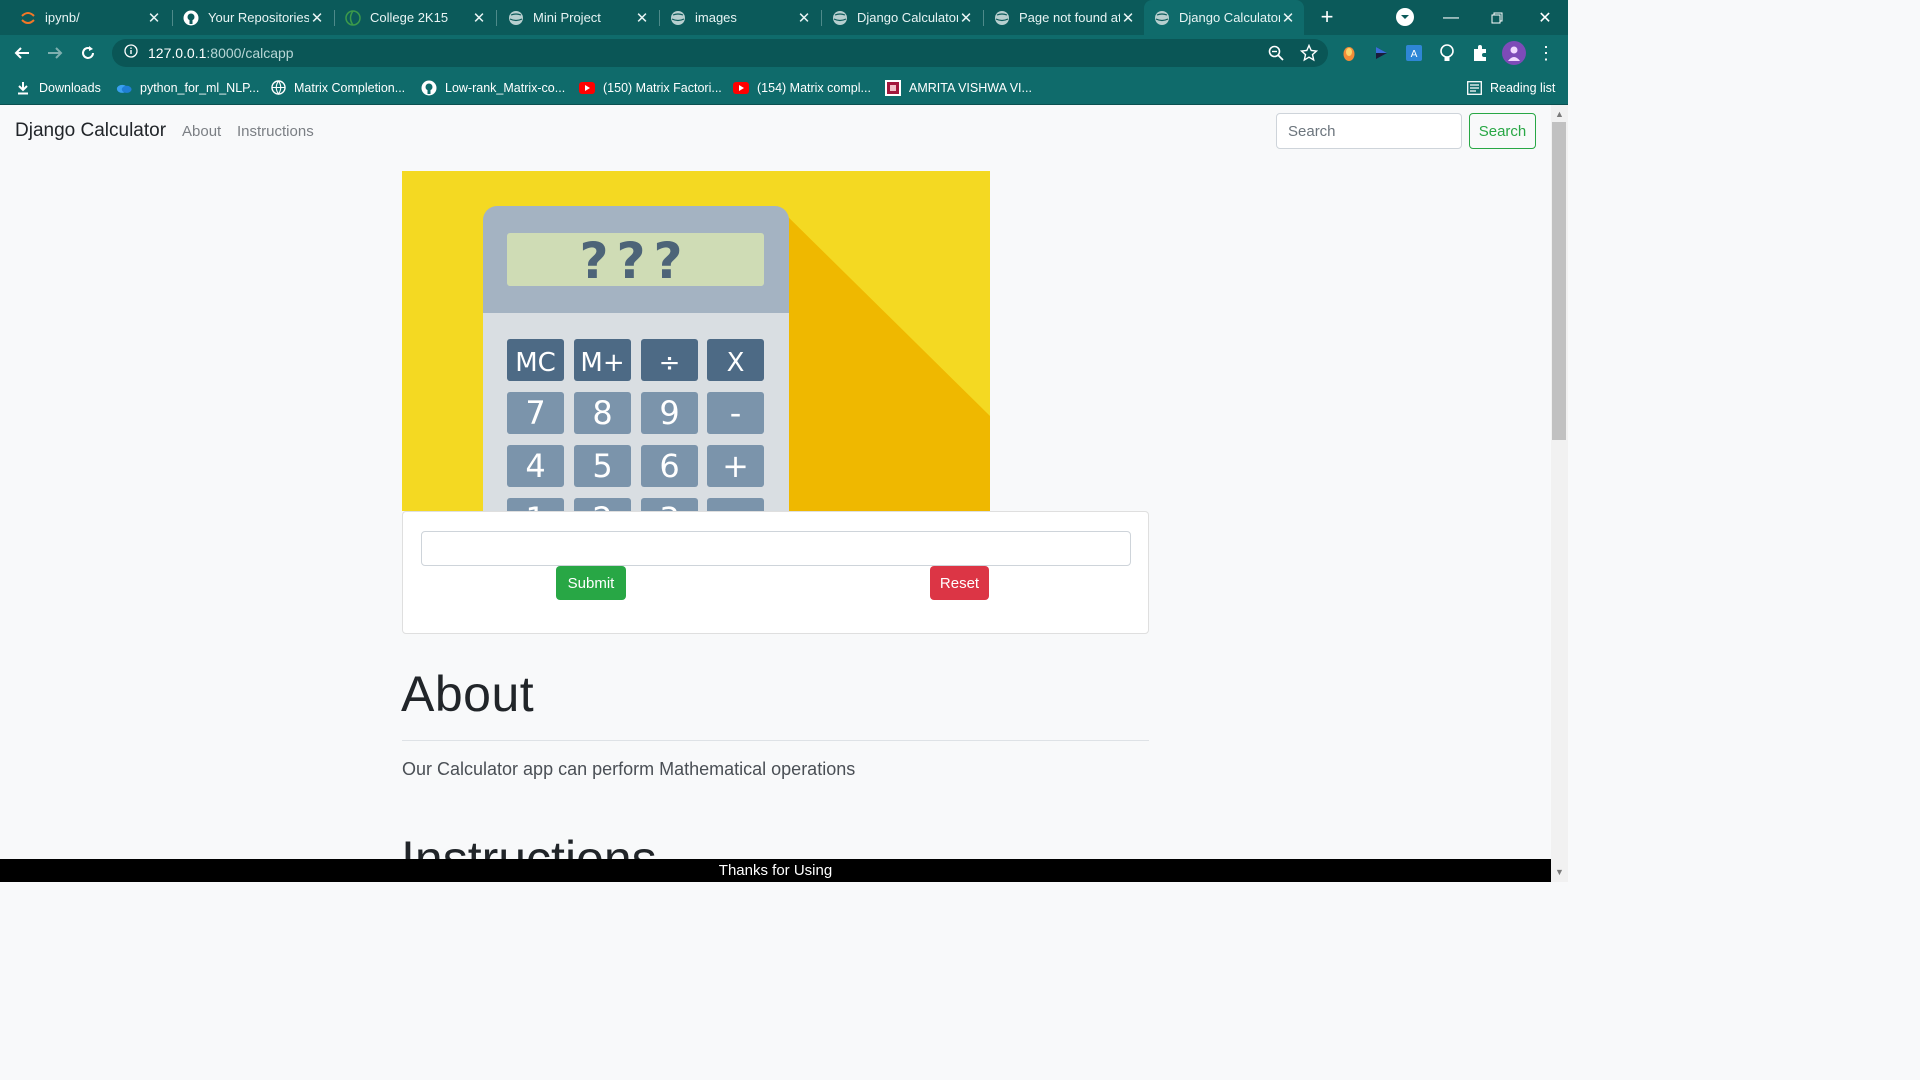 The image size is (1920, 1080). What do you see at coordinates (177, 53) in the screenshot?
I see `url-host: 127.0.0.1` at bounding box center [177, 53].